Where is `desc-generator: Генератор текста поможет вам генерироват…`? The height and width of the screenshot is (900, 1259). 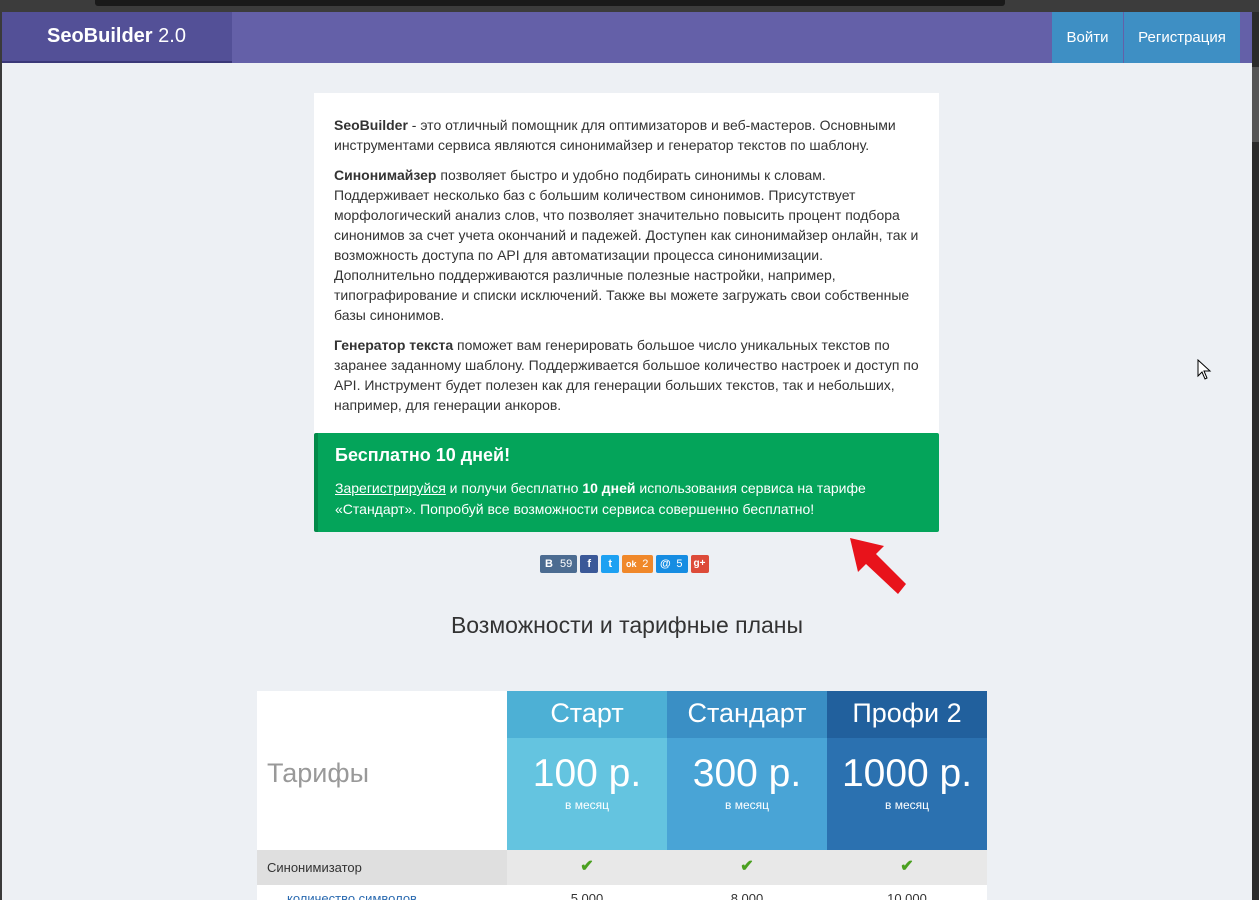 desc-generator: Генератор текста поможет вам генерироват… is located at coordinates (626, 375).